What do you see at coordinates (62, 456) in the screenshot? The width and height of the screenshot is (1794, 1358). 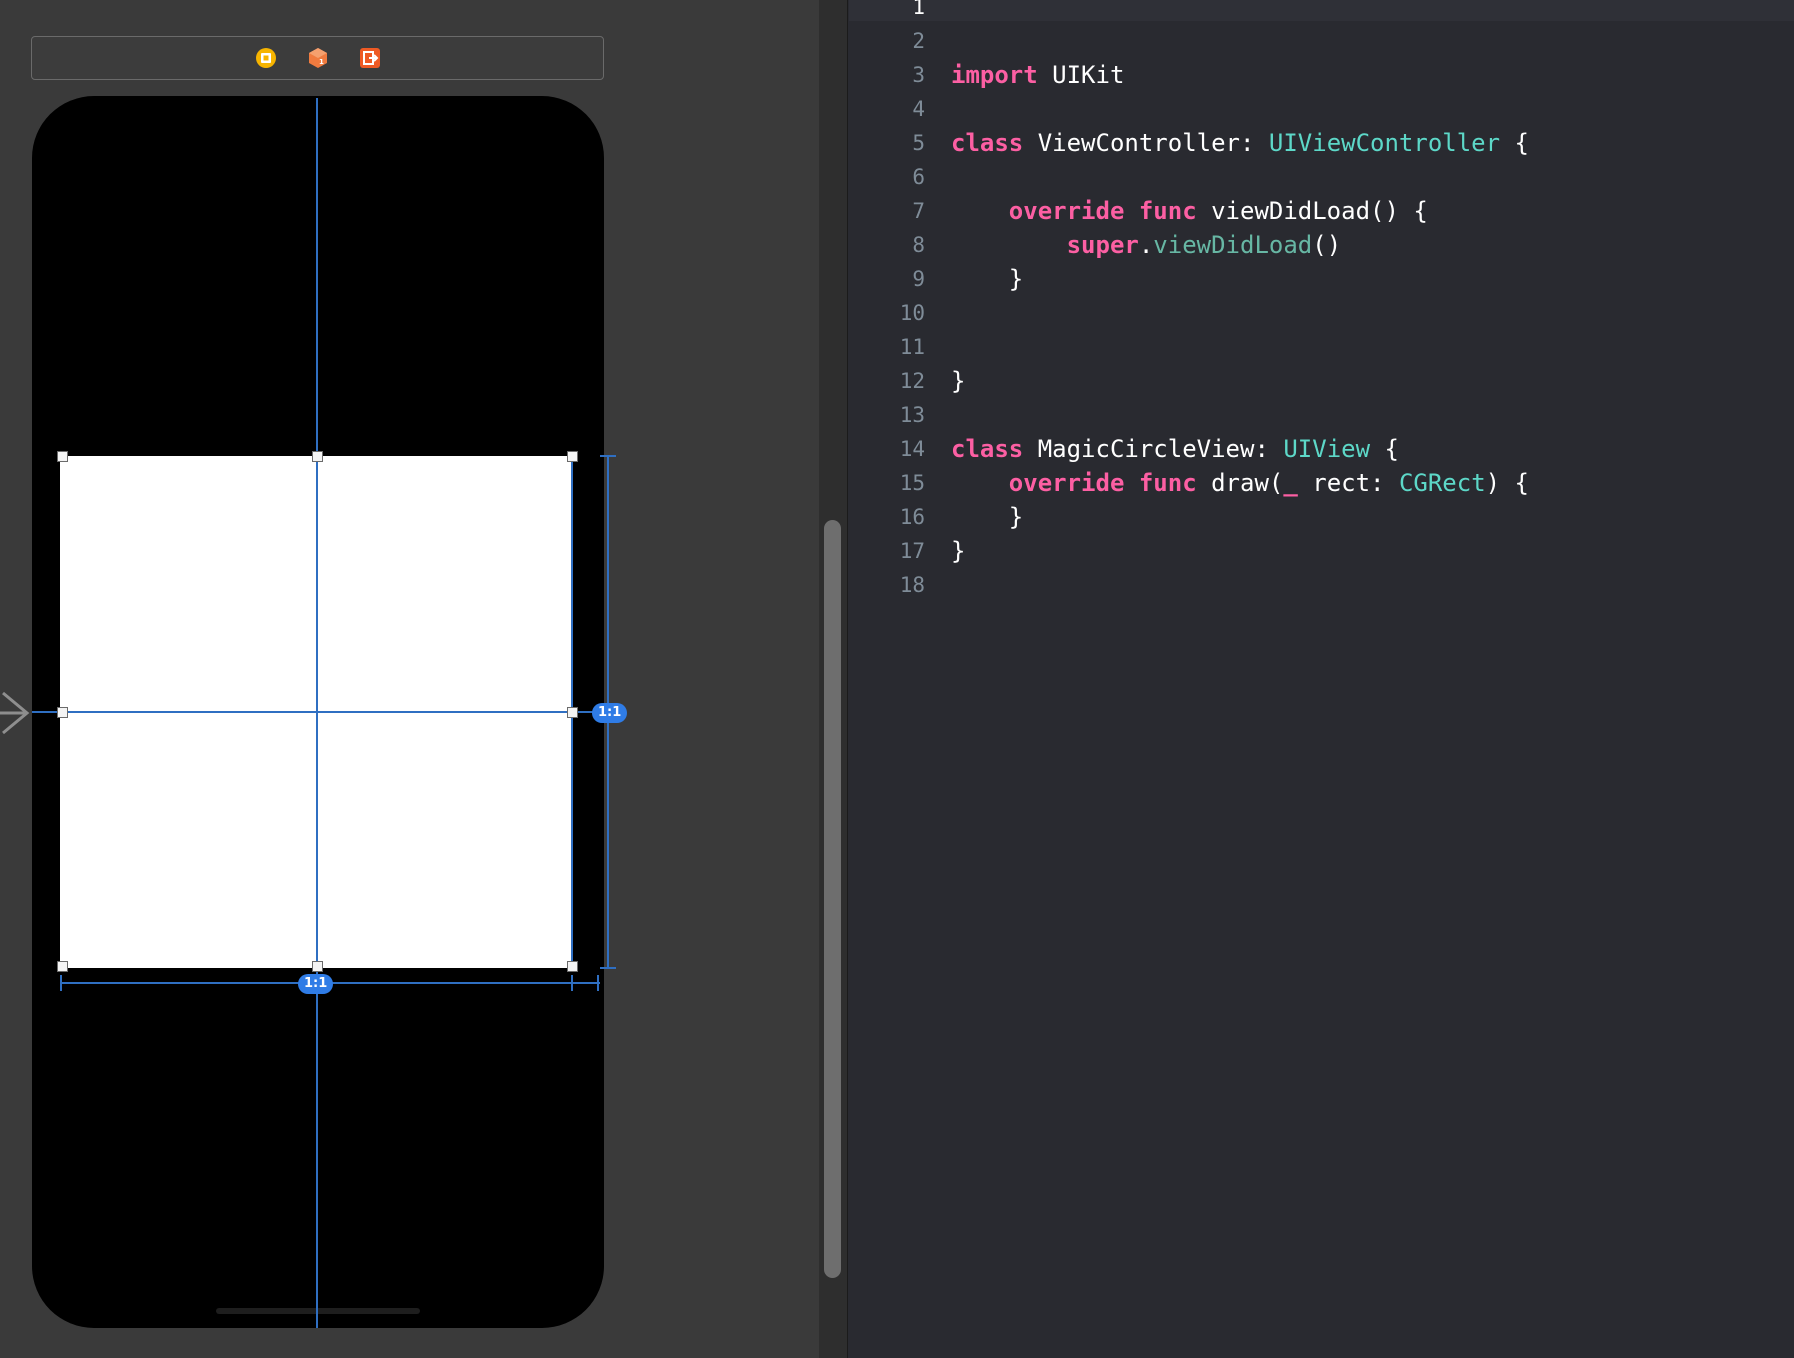 I see `resize-handle-top-left` at bounding box center [62, 456].